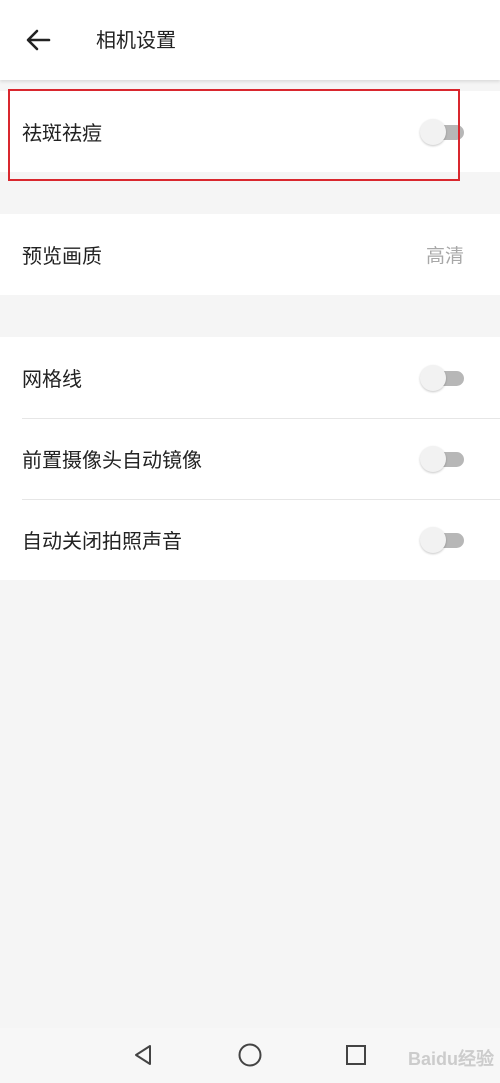  Describe the element at coordinates (52, 379) in the screenshot. I see `setting-label-grid-lines: 网格线` at that location.